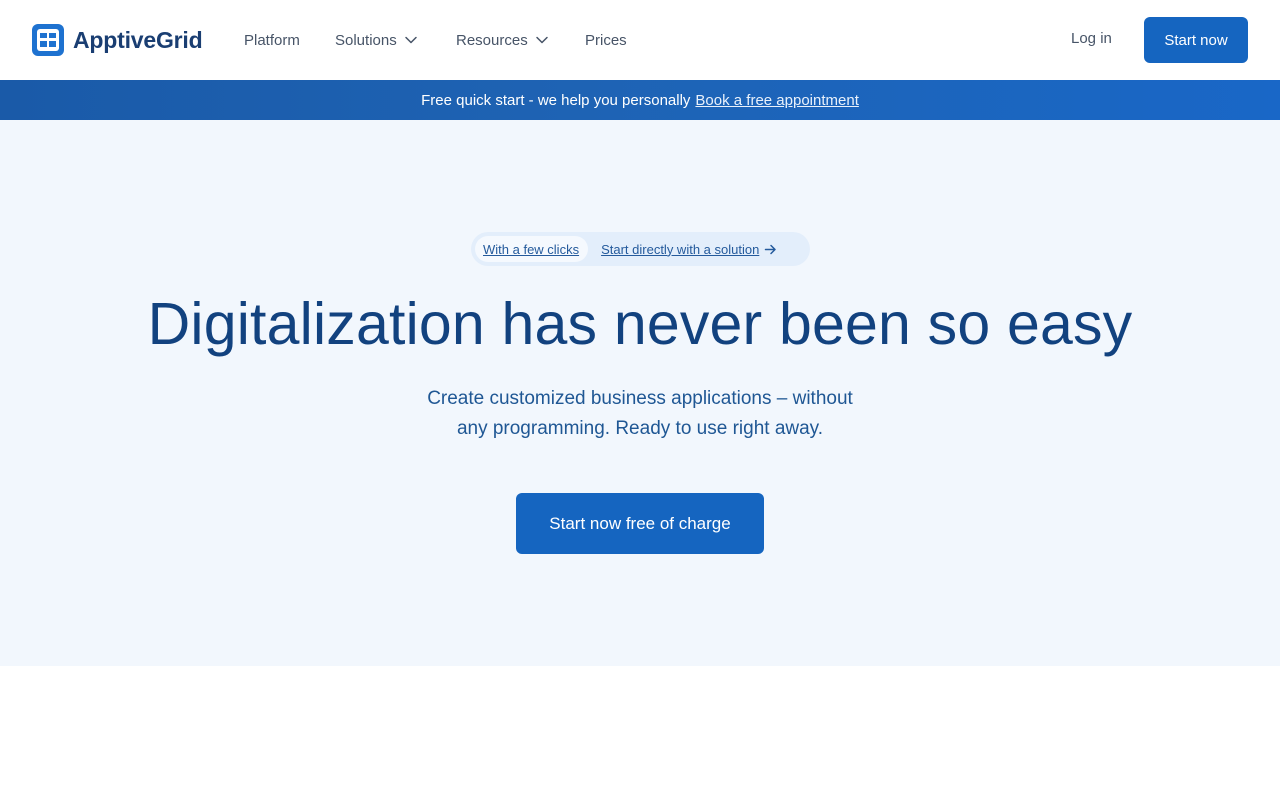 This screenshot has height=800, width=1280. I want to click on start-now-button: Start now, so click(1196, 40).